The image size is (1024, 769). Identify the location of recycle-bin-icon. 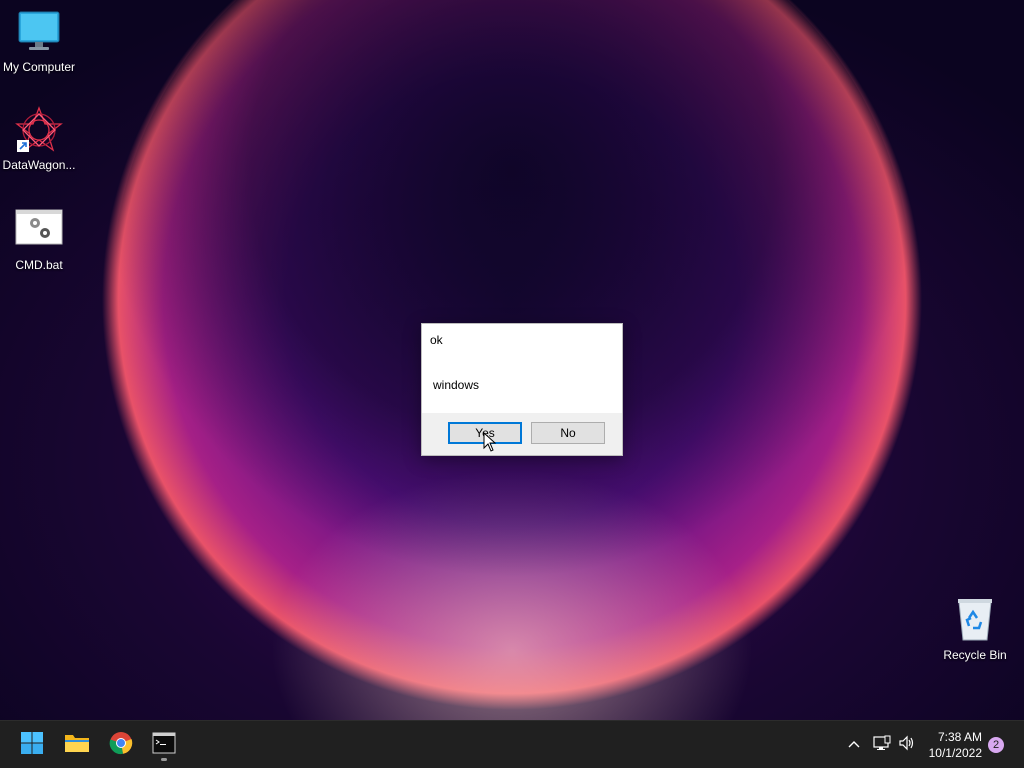
(975, 620).